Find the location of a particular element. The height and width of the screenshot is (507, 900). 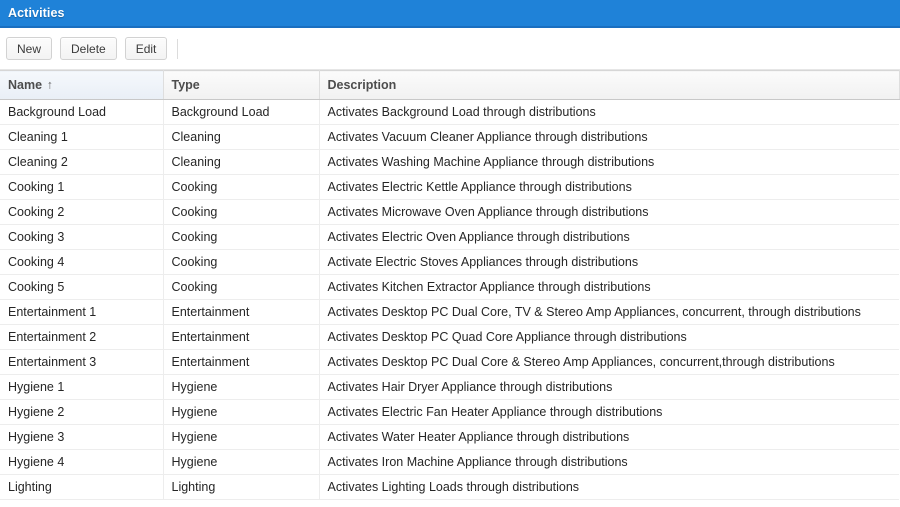

cell-name: Cleaning 2 is located at coordinates (82, 162).